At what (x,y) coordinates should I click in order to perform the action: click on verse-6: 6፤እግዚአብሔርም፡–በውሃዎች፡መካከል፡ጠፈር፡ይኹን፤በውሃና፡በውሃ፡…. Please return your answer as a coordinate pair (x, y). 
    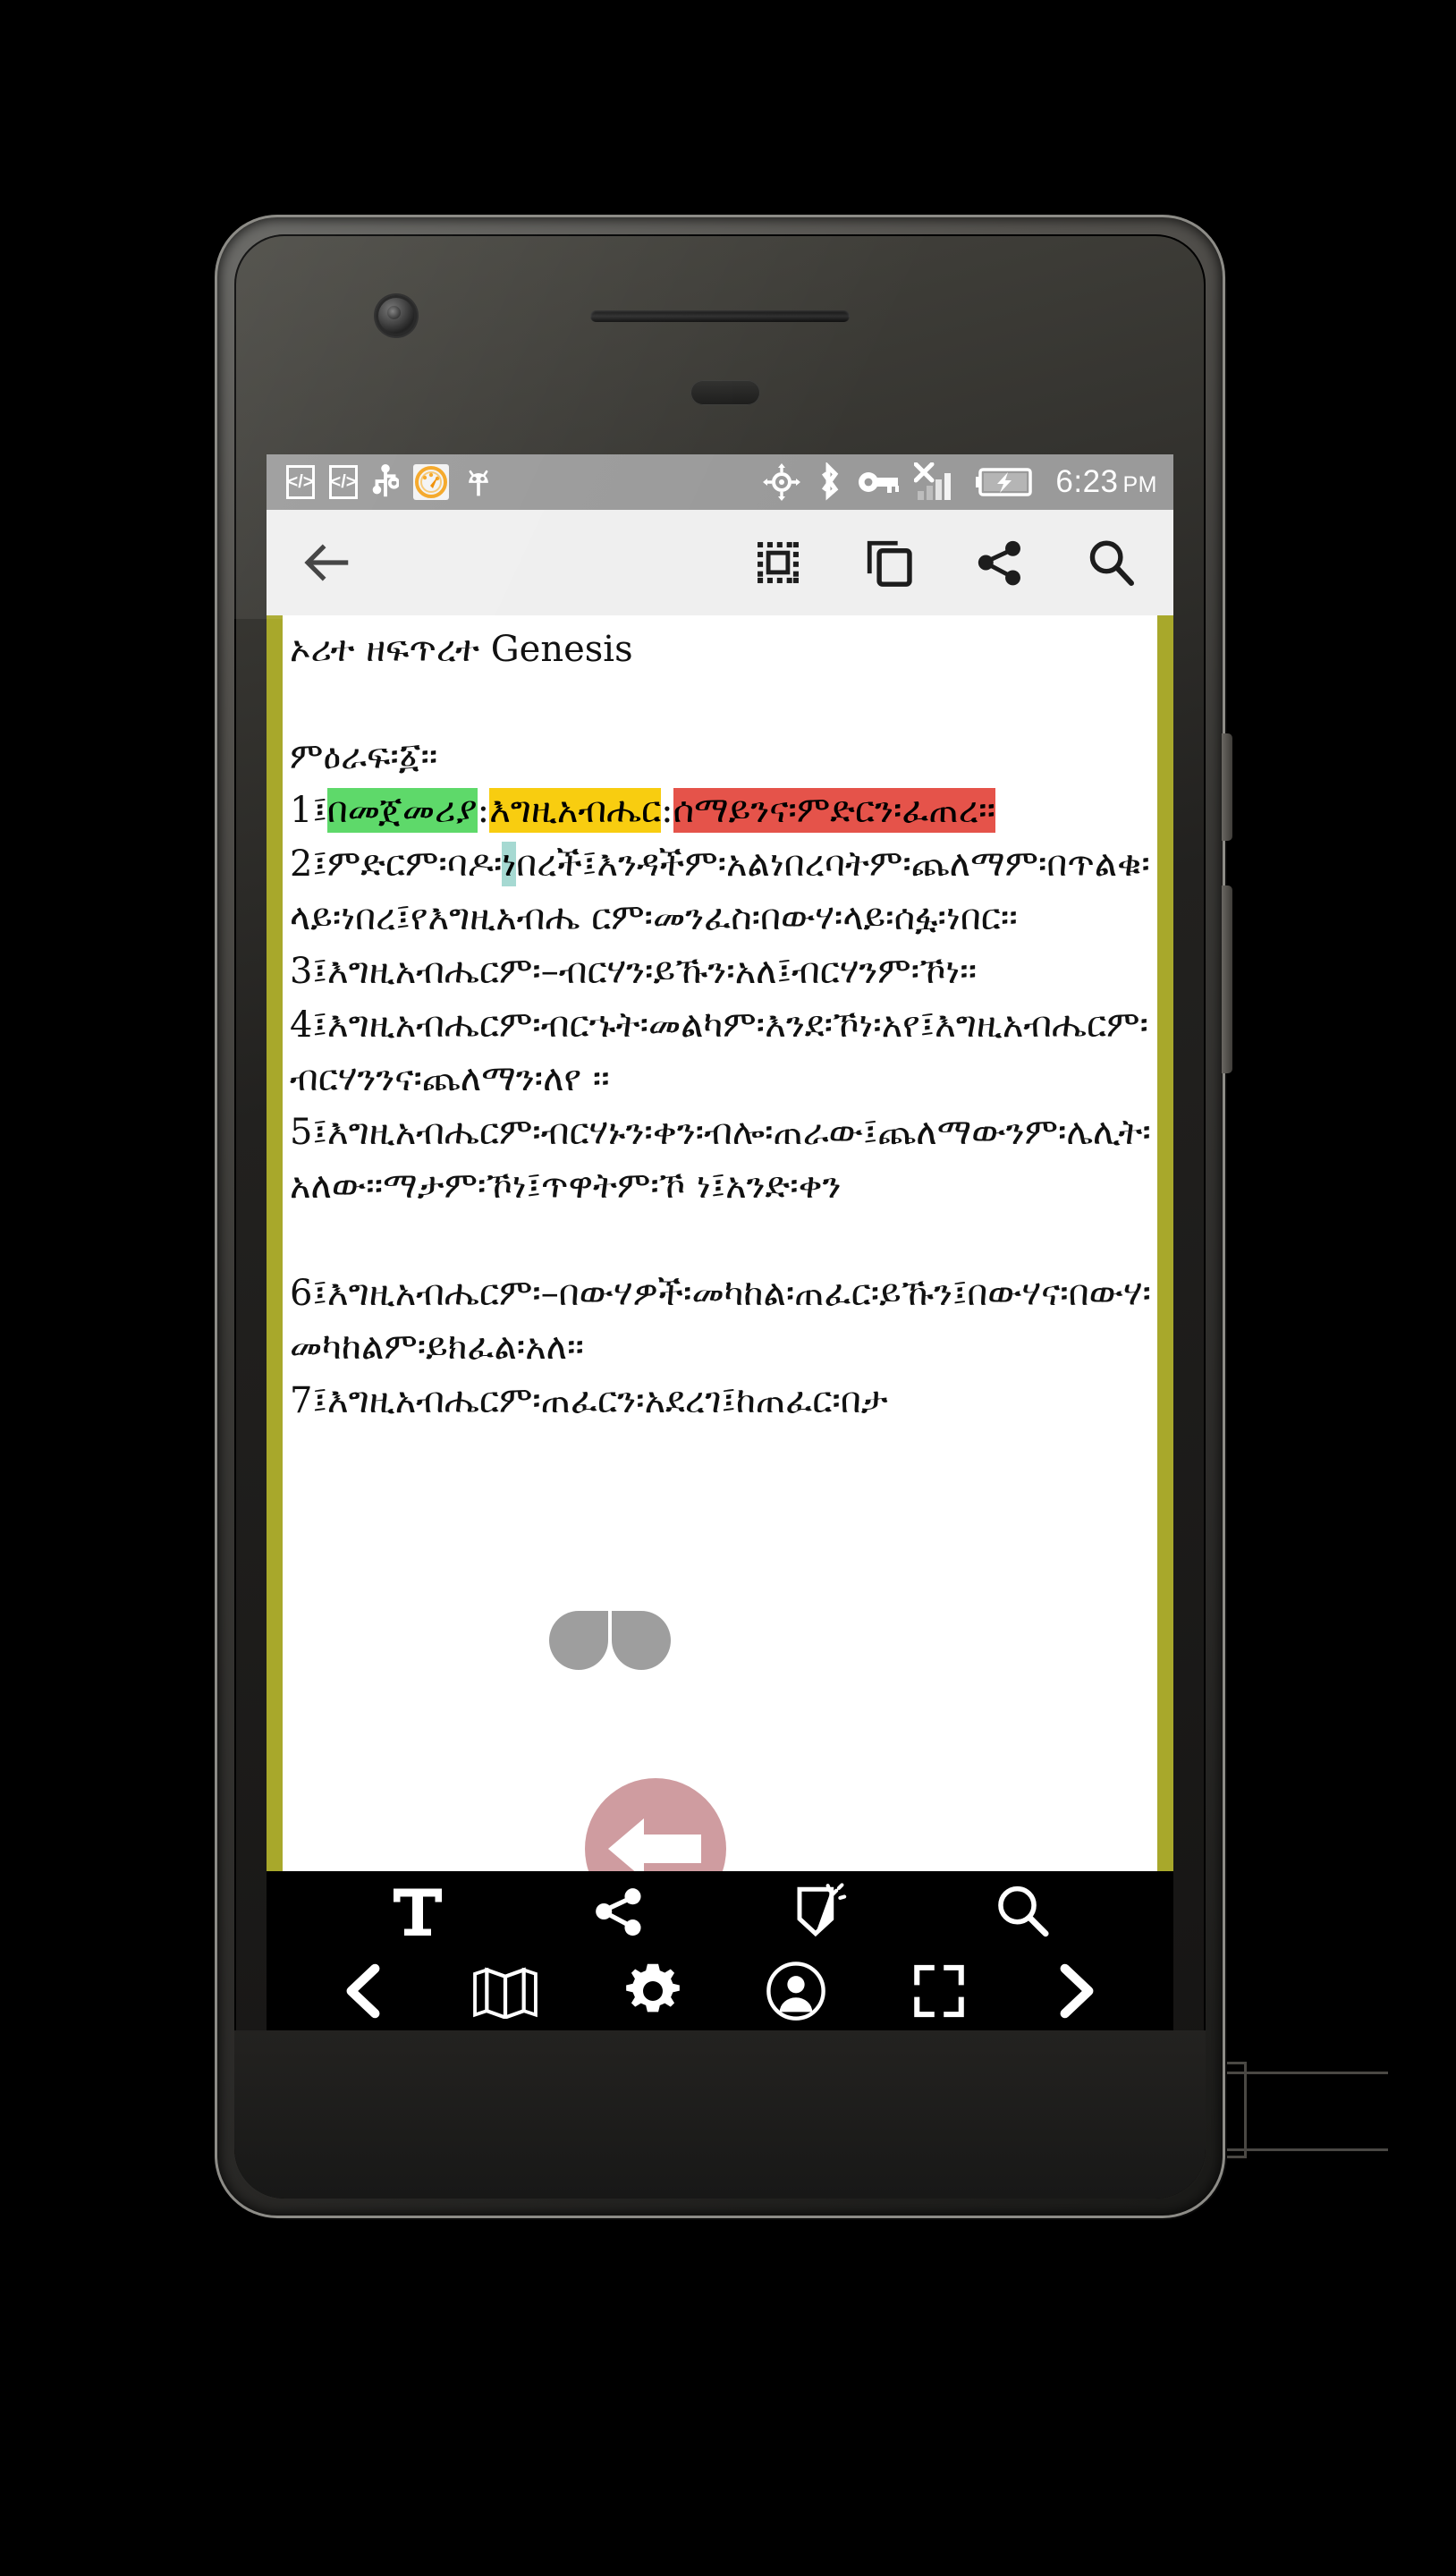
    Looking at the image, I should click on (722, 1320).